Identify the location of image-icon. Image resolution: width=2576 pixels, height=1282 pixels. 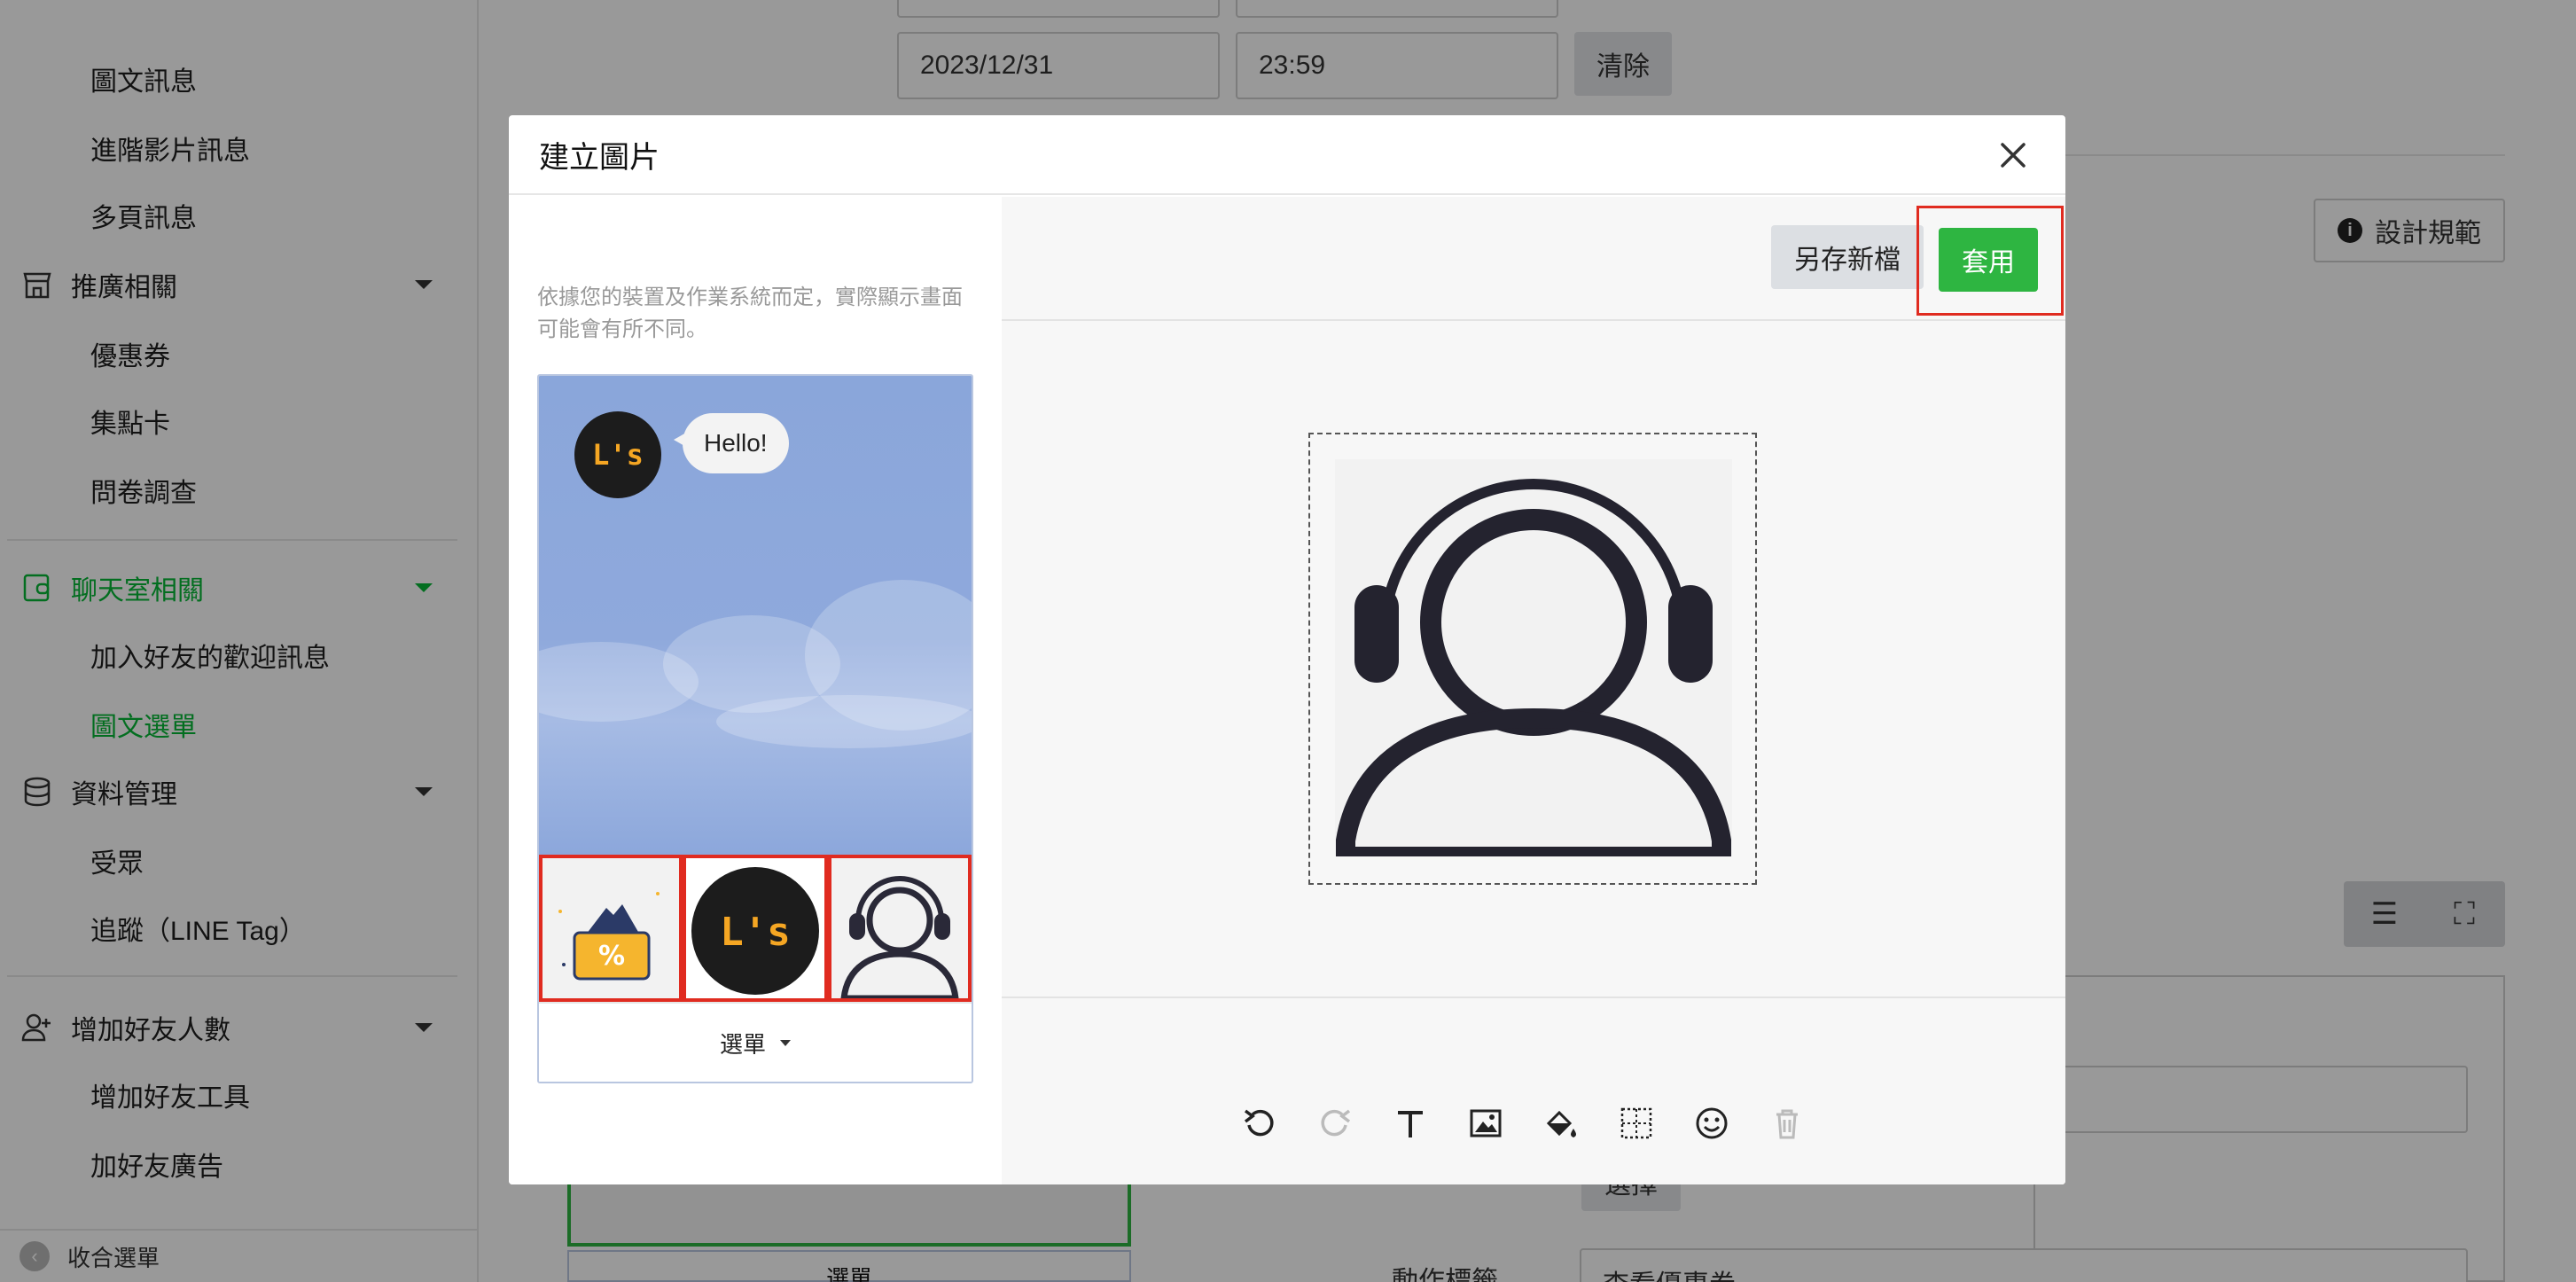
(1485, 1123).